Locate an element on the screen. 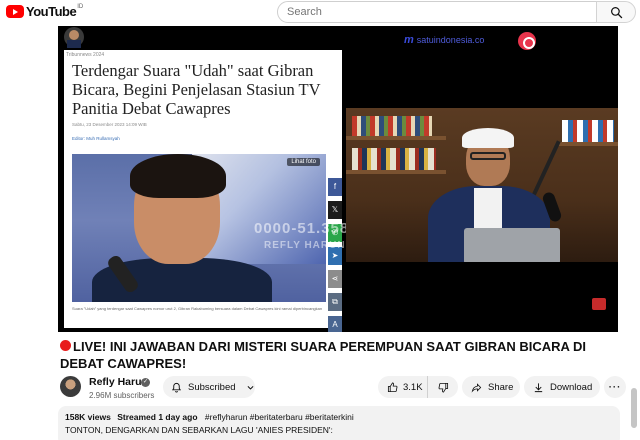 This screenshot has height=440, width=640. search-box is located at coordinates (438, 12).